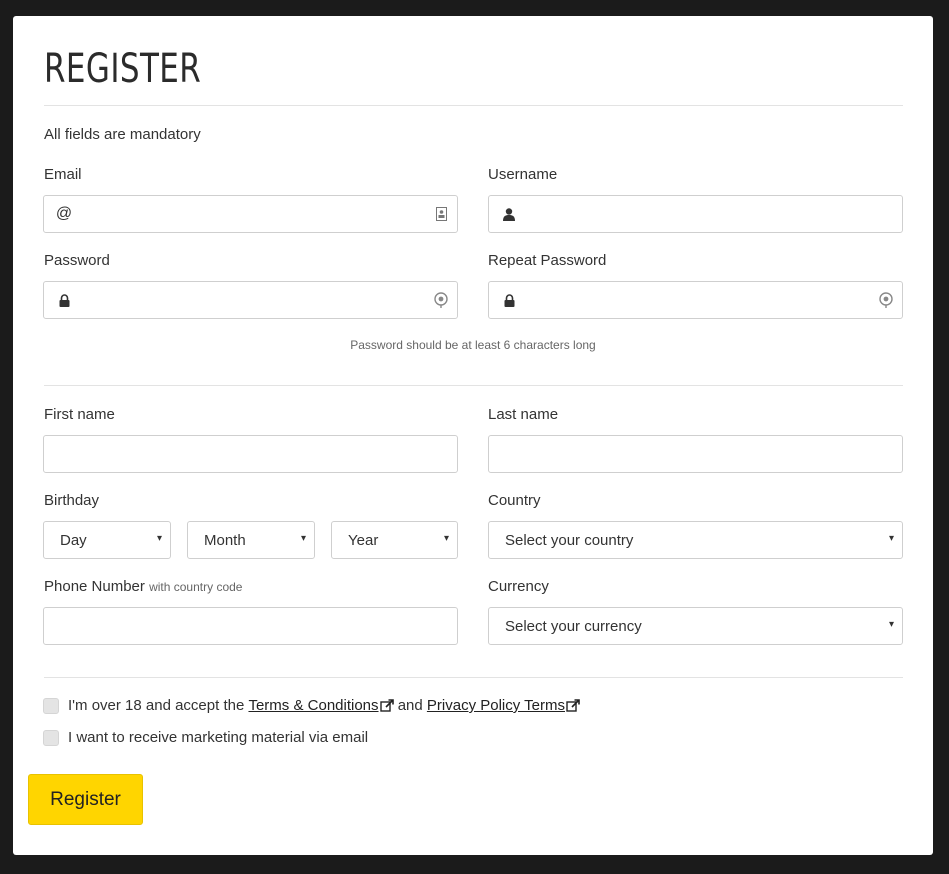 Image resolution: width=949 pixels, height=874 pixels. I want to click on username-field, so click(695, 214).